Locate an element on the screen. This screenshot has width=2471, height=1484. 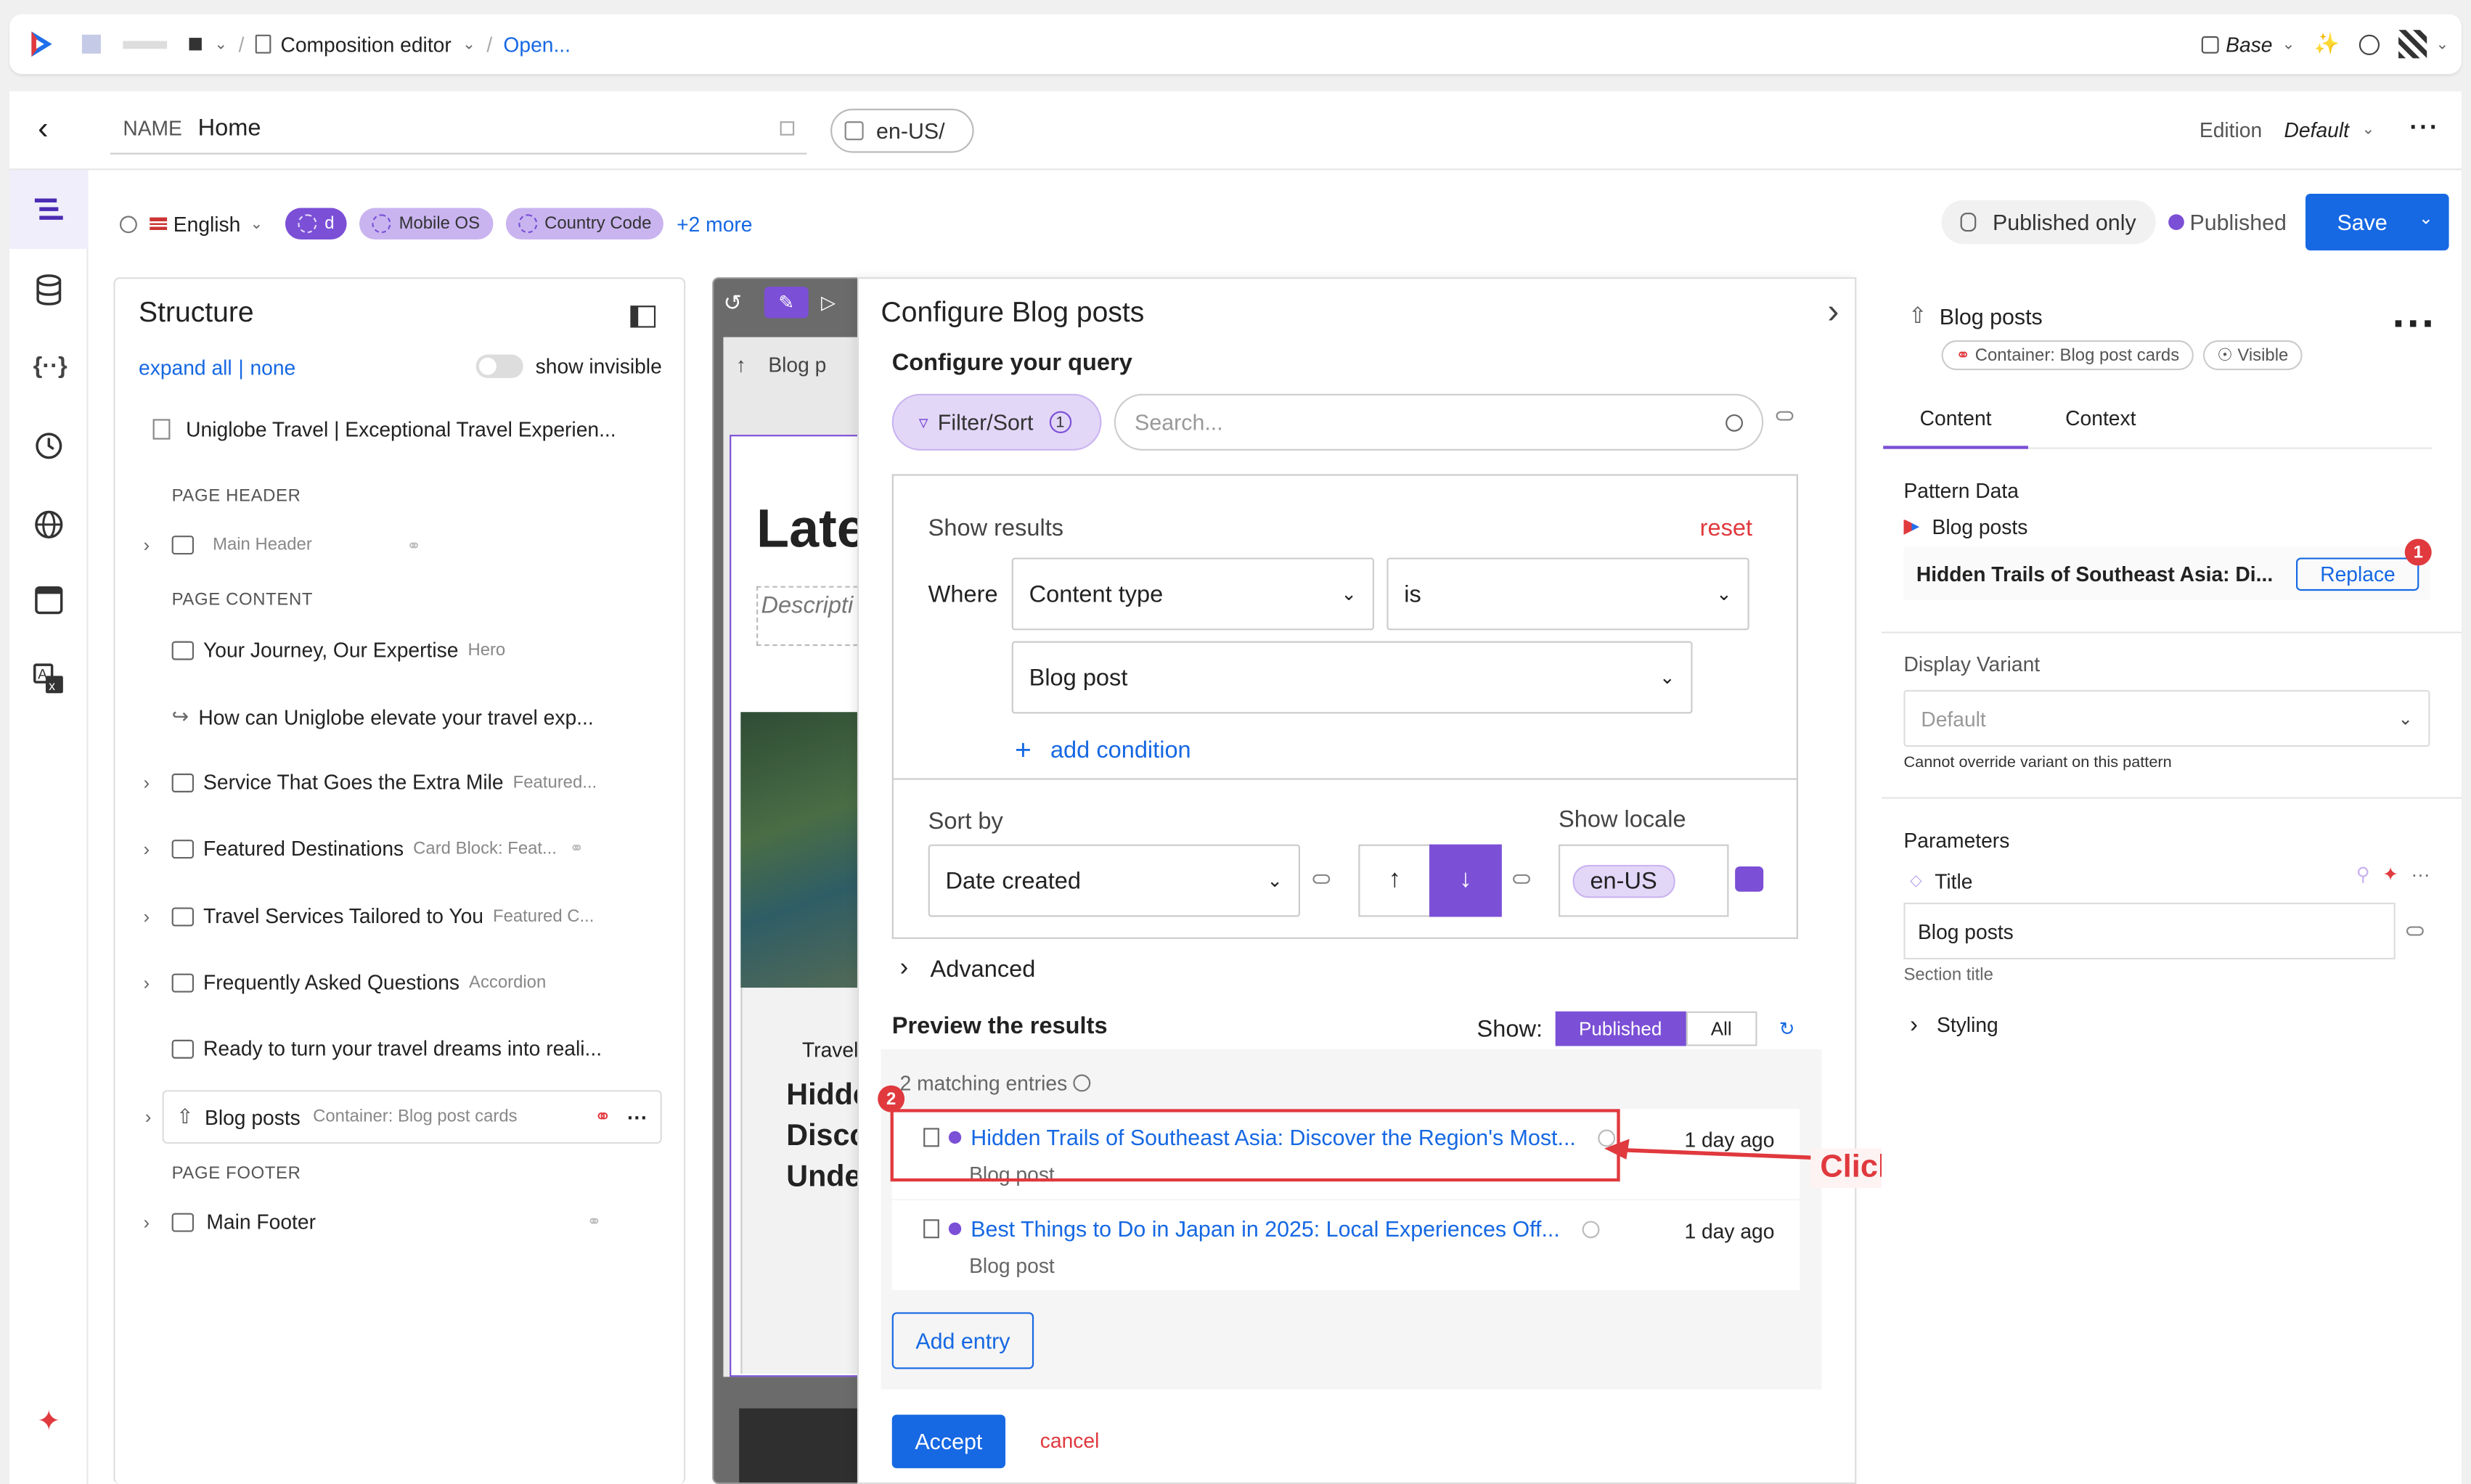
show-all-toggle: All is located at coordinates (1721, 1028).